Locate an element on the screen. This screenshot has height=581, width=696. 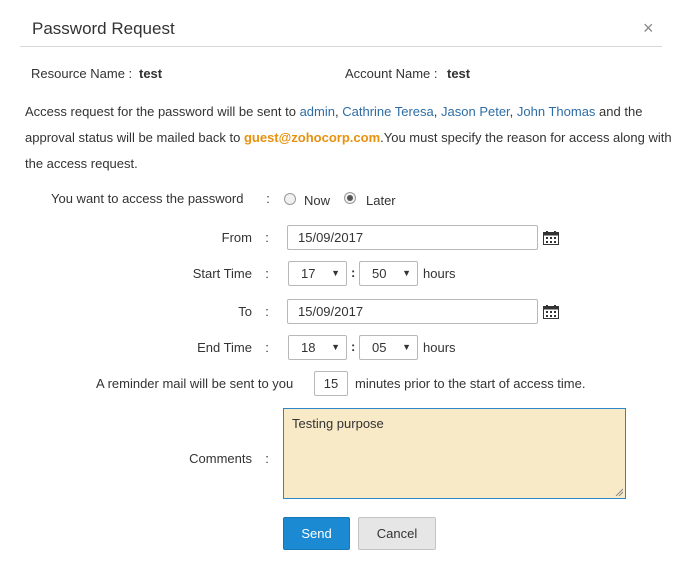
radio-later-label: Later is located at coordinates (381, 200).